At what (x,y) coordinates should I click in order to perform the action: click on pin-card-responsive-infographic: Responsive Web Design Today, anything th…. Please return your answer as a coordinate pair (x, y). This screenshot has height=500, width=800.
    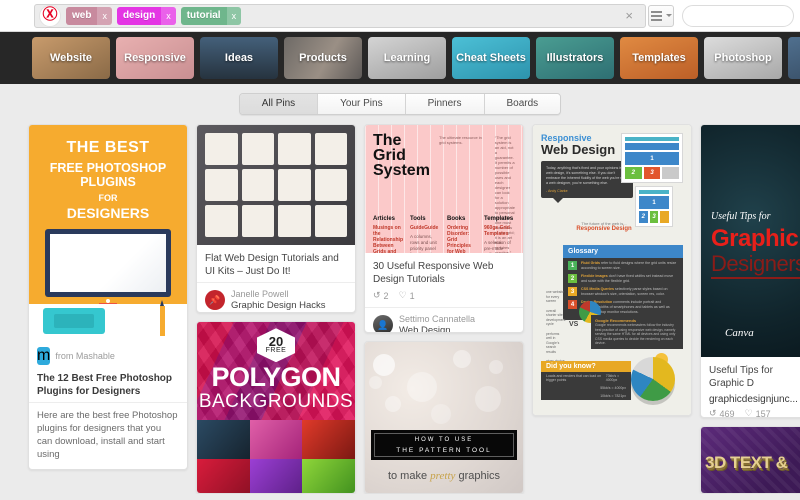
    Looking at the image, I should click on (612, 270).